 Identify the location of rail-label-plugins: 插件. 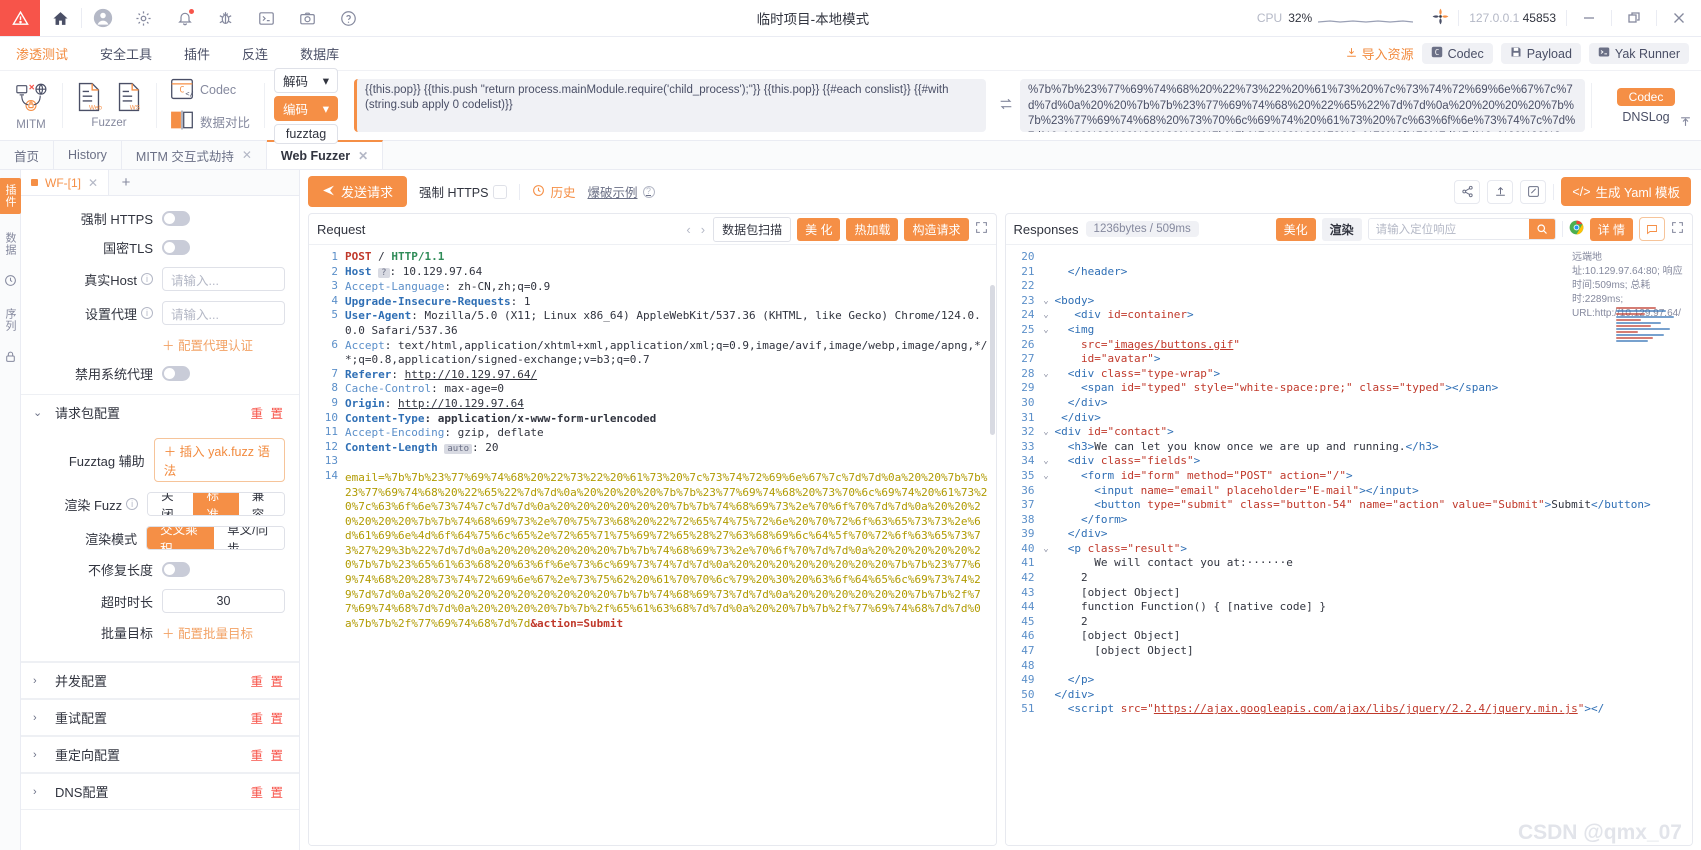
(10, 196).